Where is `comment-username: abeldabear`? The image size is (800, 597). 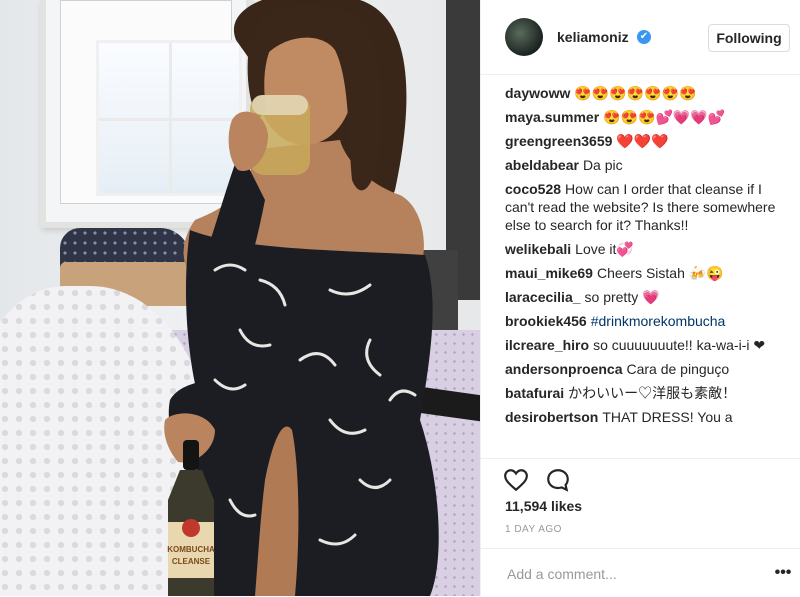
comment-username: abeldabear is located at coordinates (542, 165).